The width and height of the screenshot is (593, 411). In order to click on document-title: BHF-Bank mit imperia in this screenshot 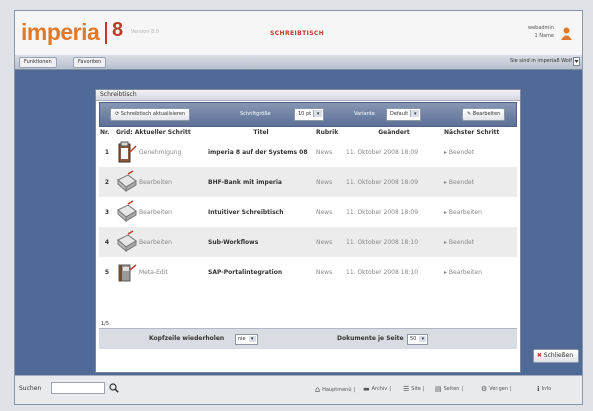, I will do `click(261, 182)`.